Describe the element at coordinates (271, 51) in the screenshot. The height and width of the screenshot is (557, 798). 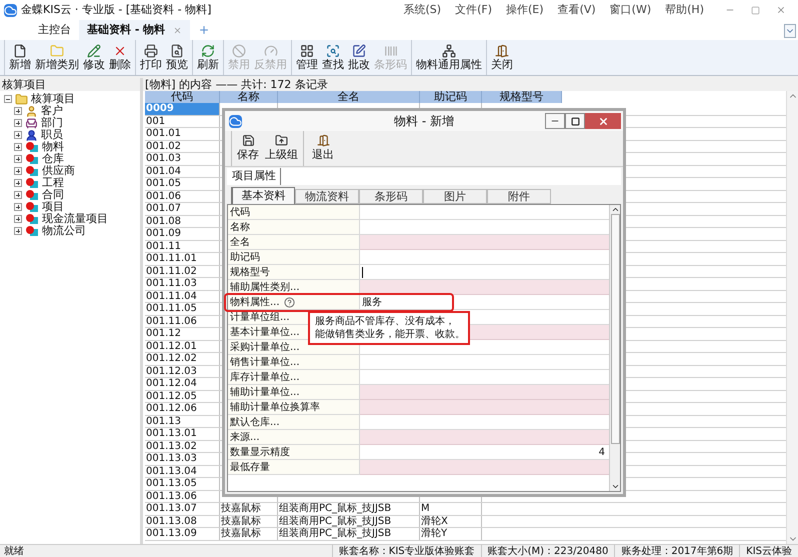
I see `gauge-icon` at that location.